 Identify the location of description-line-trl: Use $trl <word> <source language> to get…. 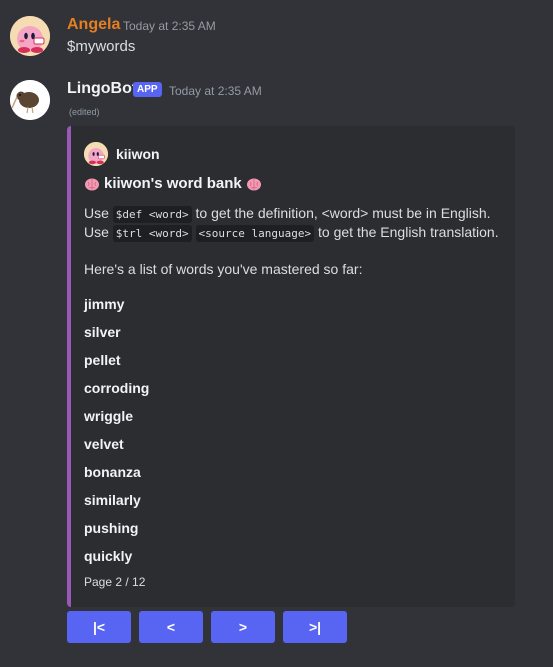
(291, 233).